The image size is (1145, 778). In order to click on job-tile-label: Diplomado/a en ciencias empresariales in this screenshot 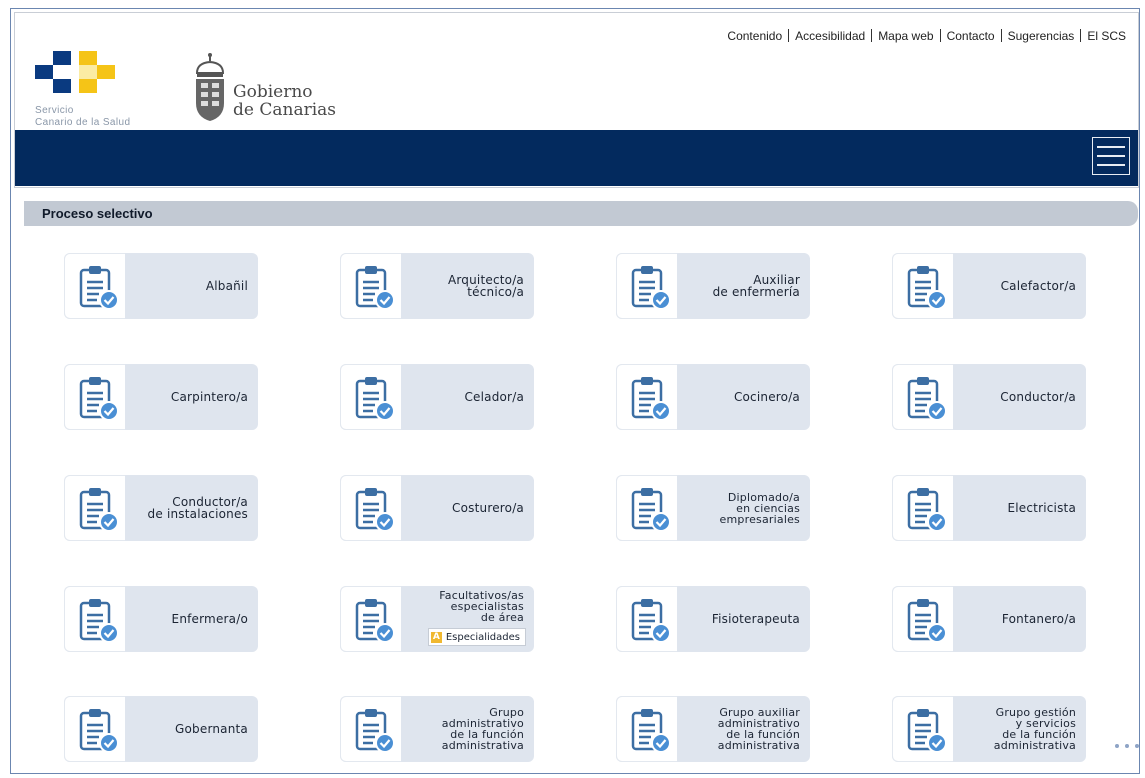, I will do `click(759, 508)`.